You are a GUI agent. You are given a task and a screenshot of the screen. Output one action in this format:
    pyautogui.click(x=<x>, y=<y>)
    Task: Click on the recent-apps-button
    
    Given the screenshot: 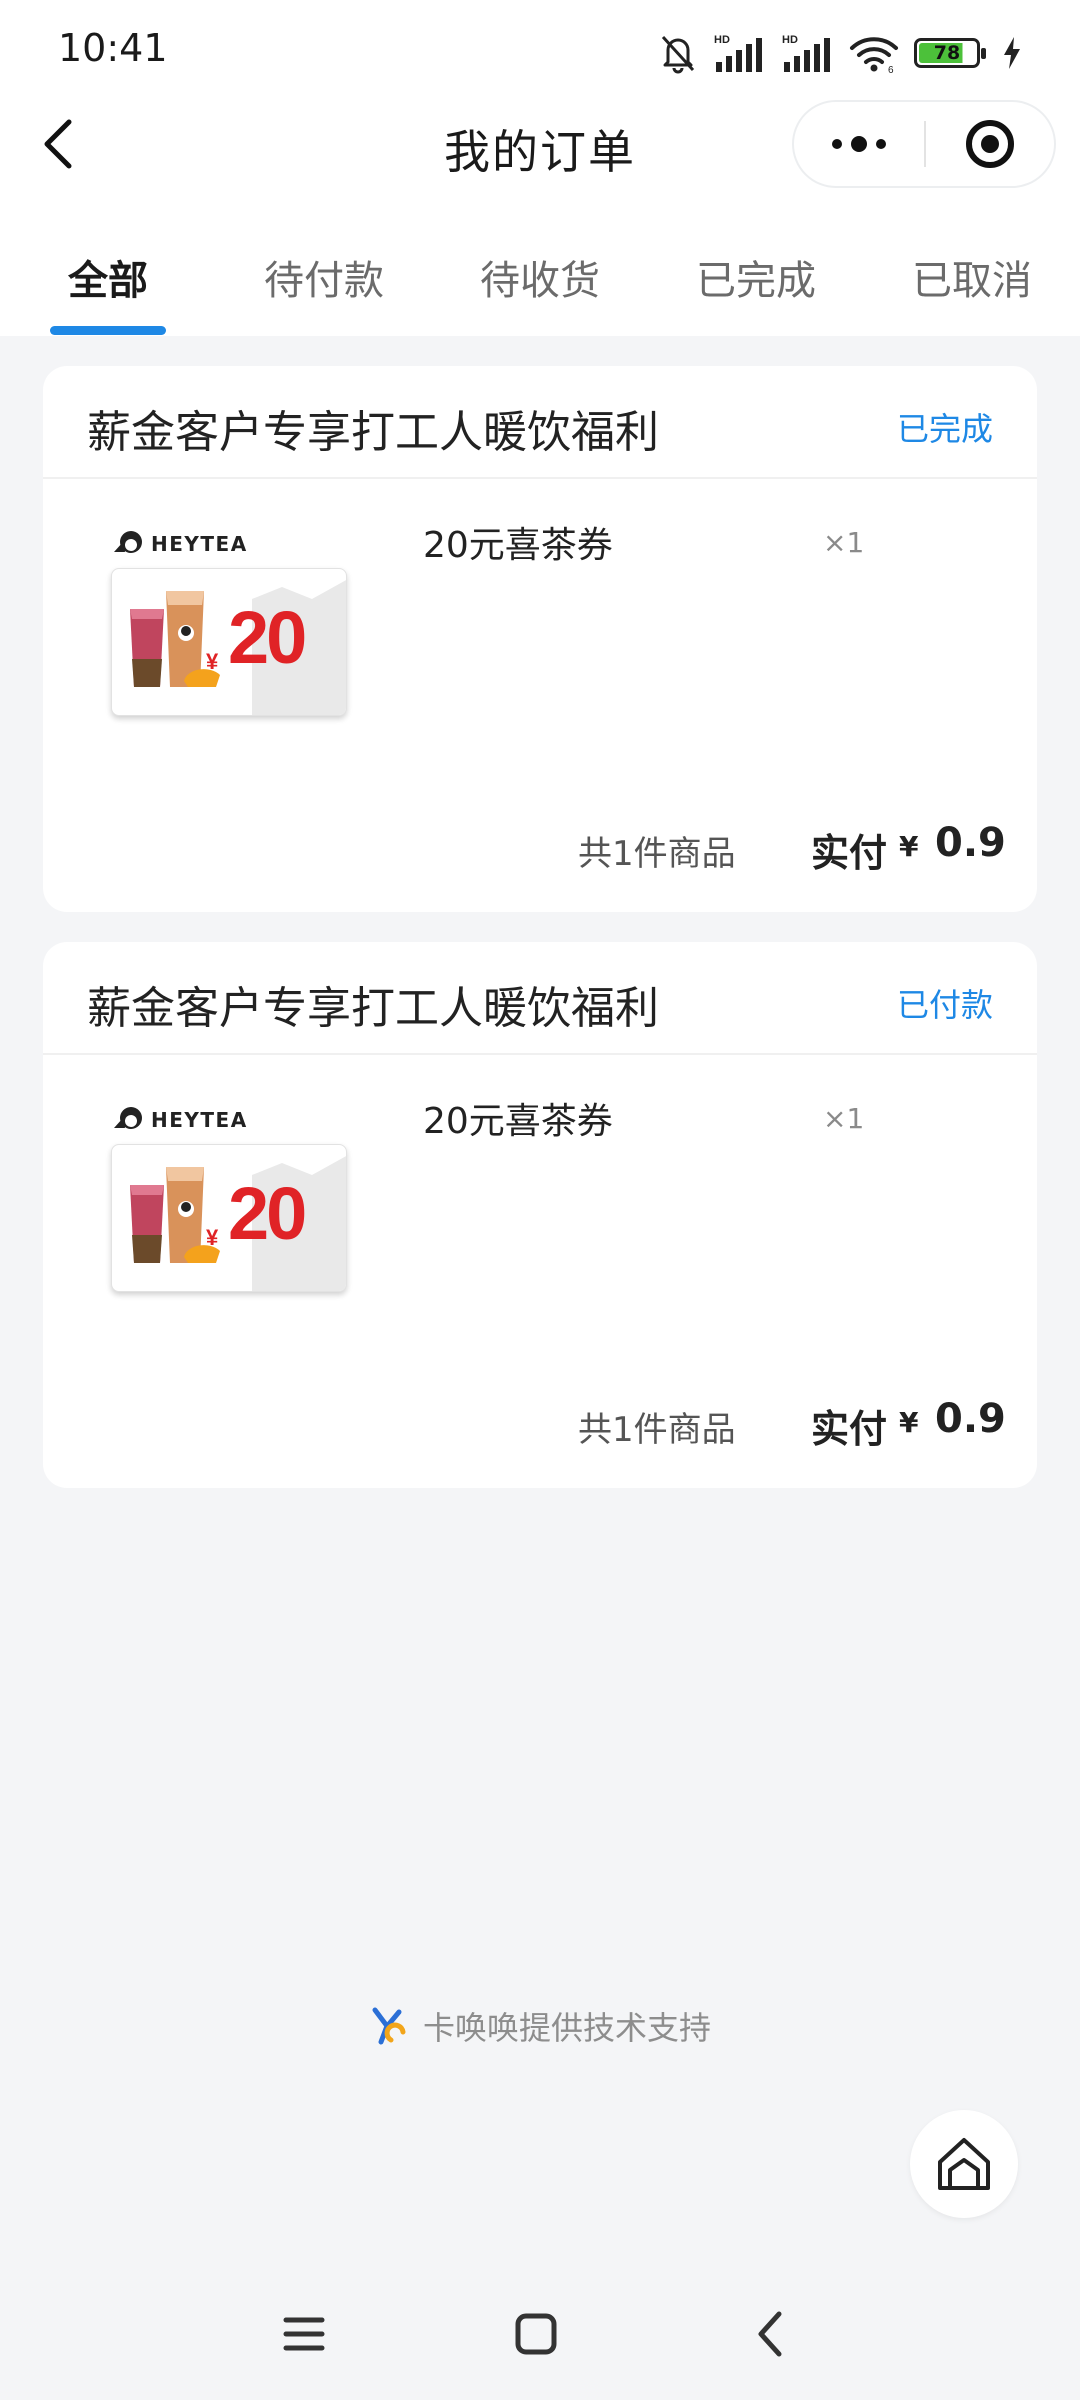 What is the action you would take?
    pyautogui.click(x=304, y=2334)
    